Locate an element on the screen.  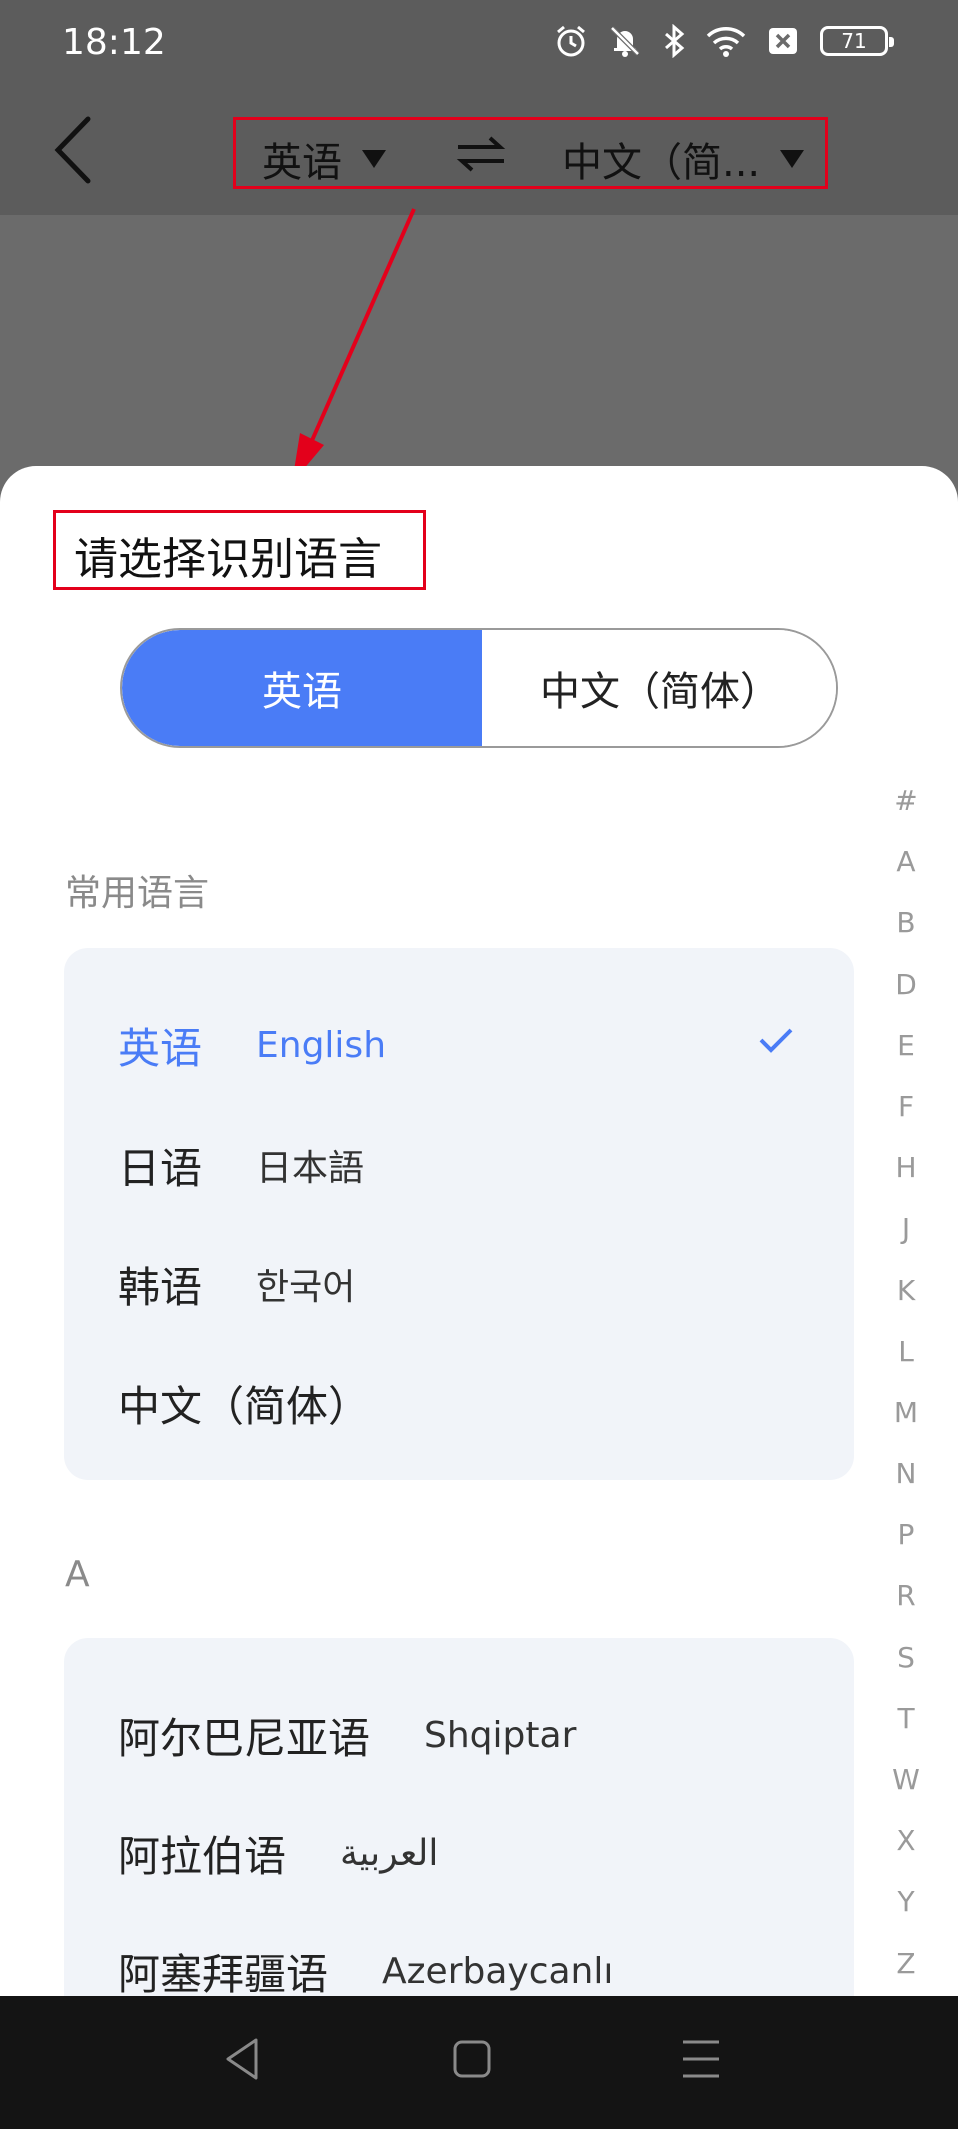
language-name: 中文（简体） is located at coordinates (244, 1406).